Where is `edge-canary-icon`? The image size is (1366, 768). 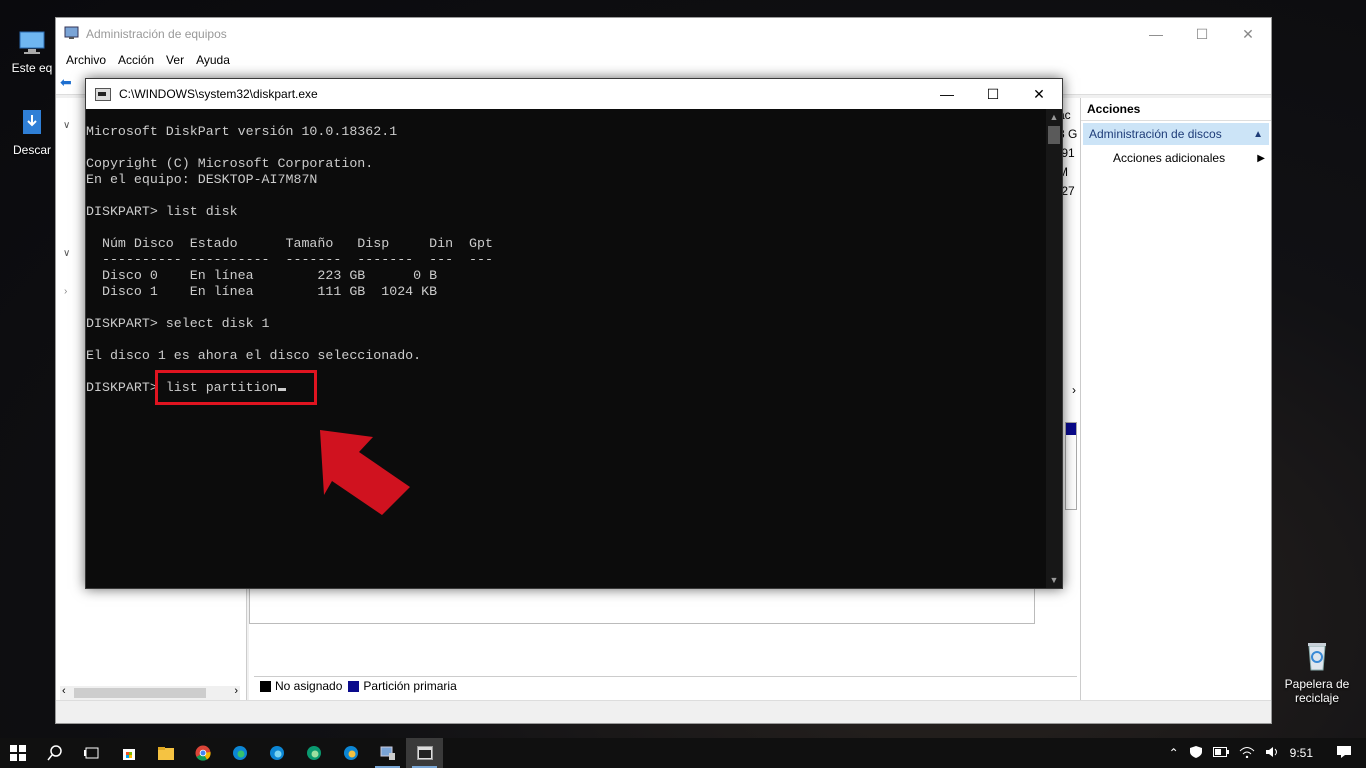
edge-canary-icon is located at coordinates (350, 753).